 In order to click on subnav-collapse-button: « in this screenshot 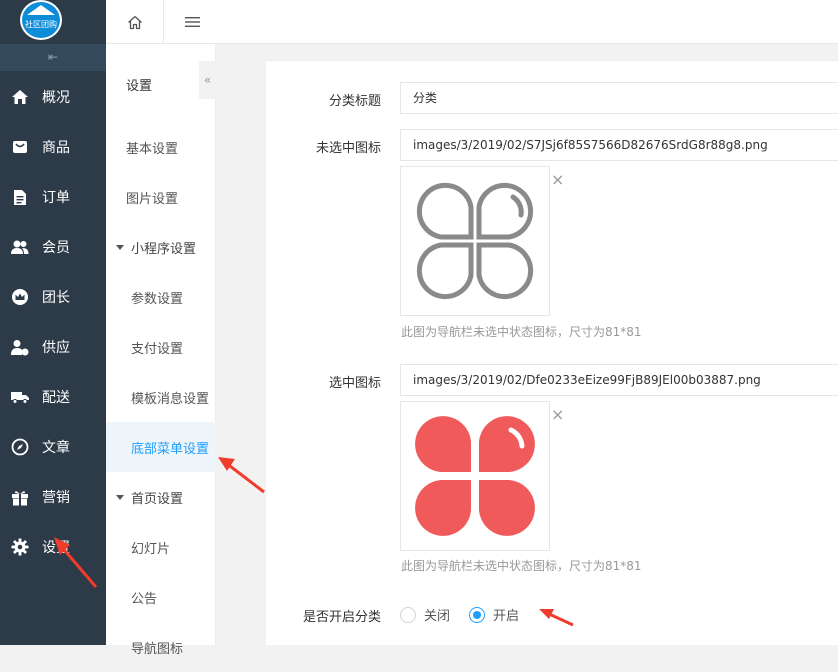, I will do `click(207, 80)`.